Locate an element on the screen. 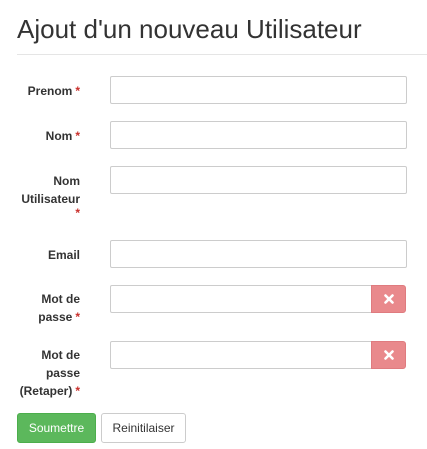  nom-label-text: Nom is located at coordinates (59, 136).